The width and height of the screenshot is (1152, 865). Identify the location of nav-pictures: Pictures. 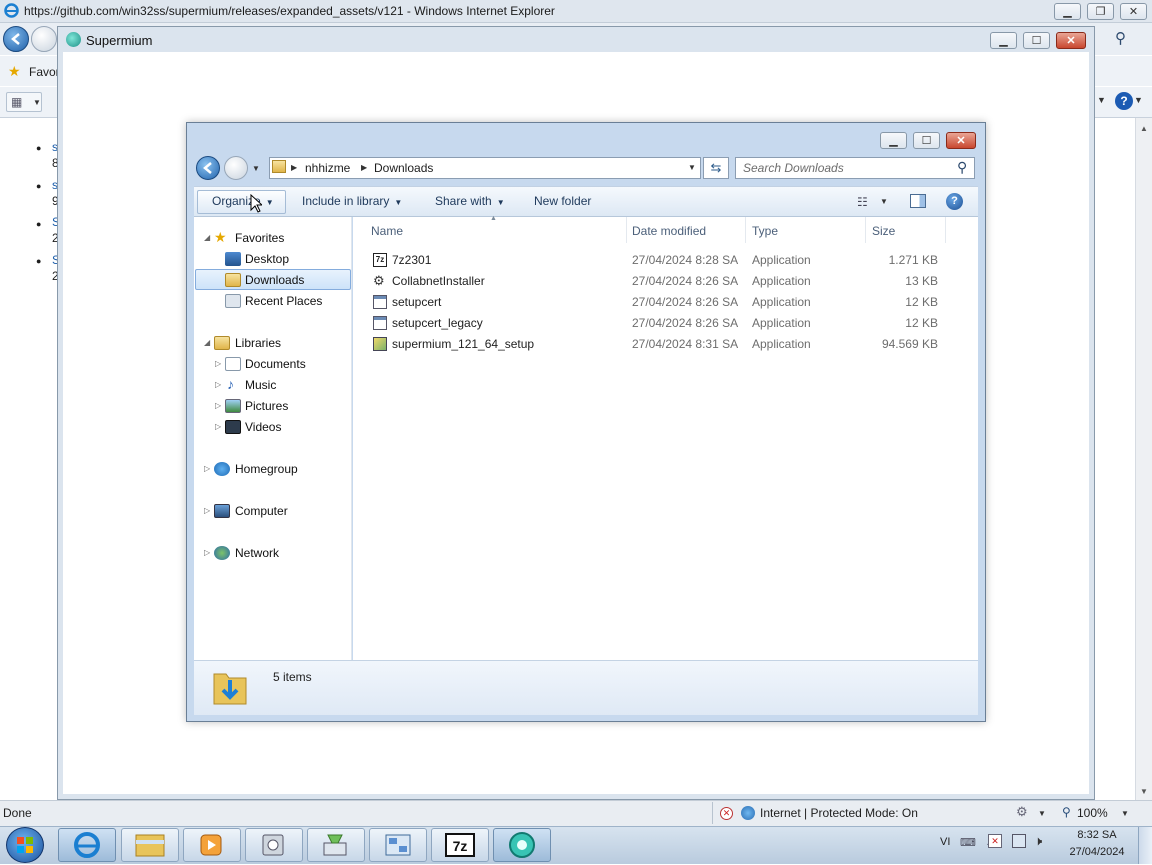
(266, 406).